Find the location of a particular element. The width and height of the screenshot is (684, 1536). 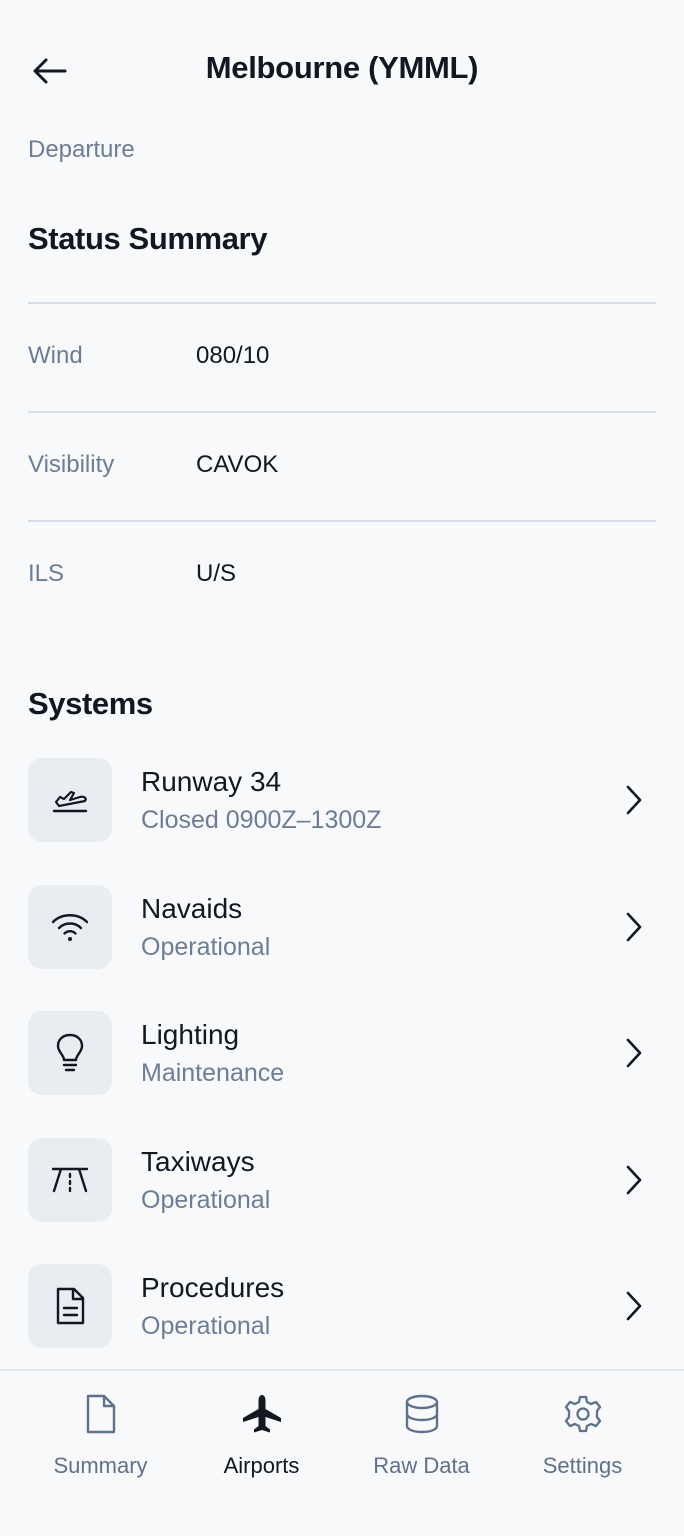

page-title: Melbourne (YMML) is located at coordinates (342, 67).